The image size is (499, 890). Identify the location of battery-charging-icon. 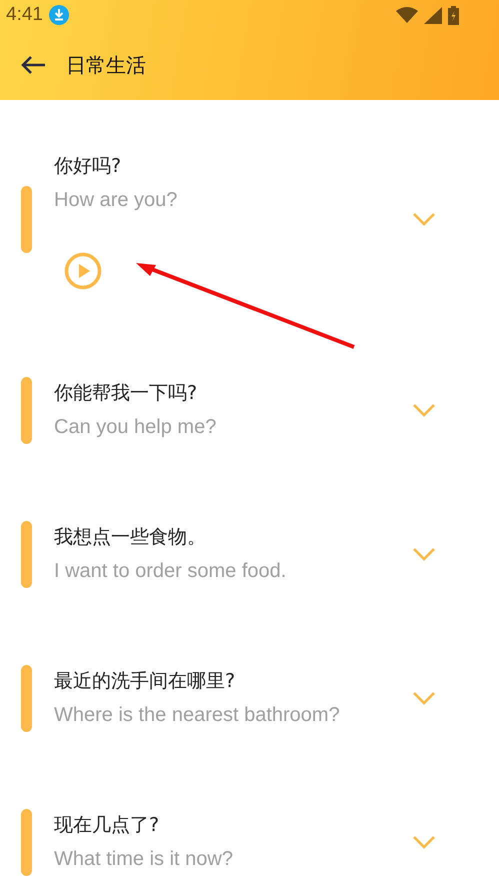
(453, 15).